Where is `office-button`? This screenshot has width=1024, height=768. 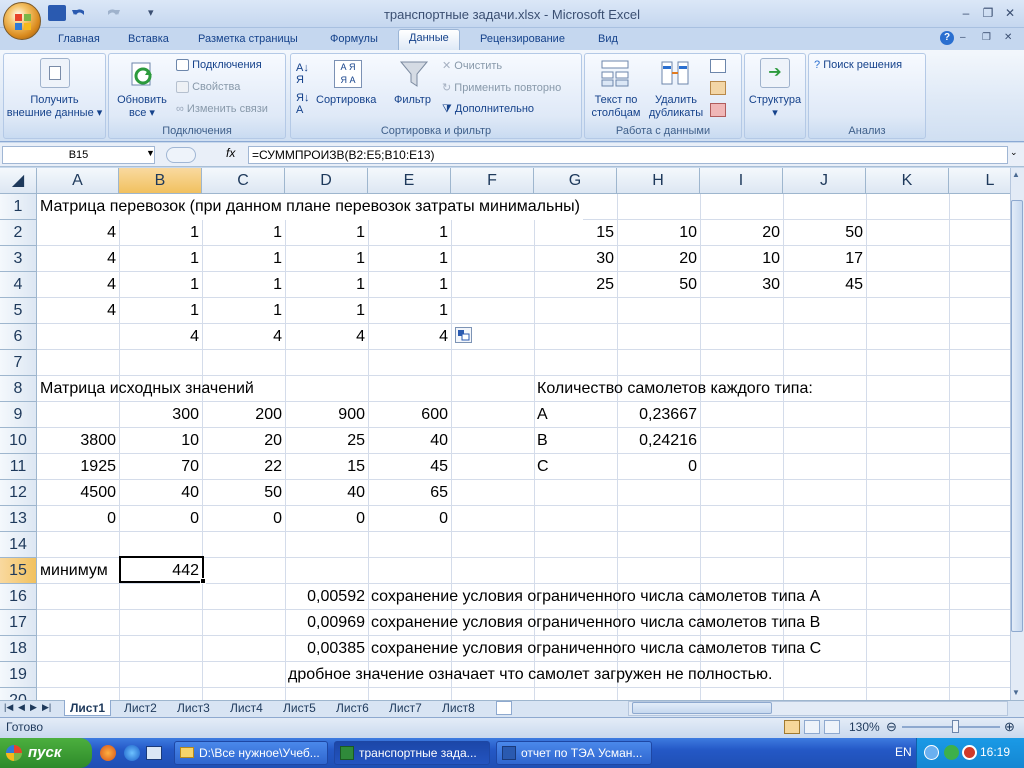
office-button is located at coordinates (22, 21).